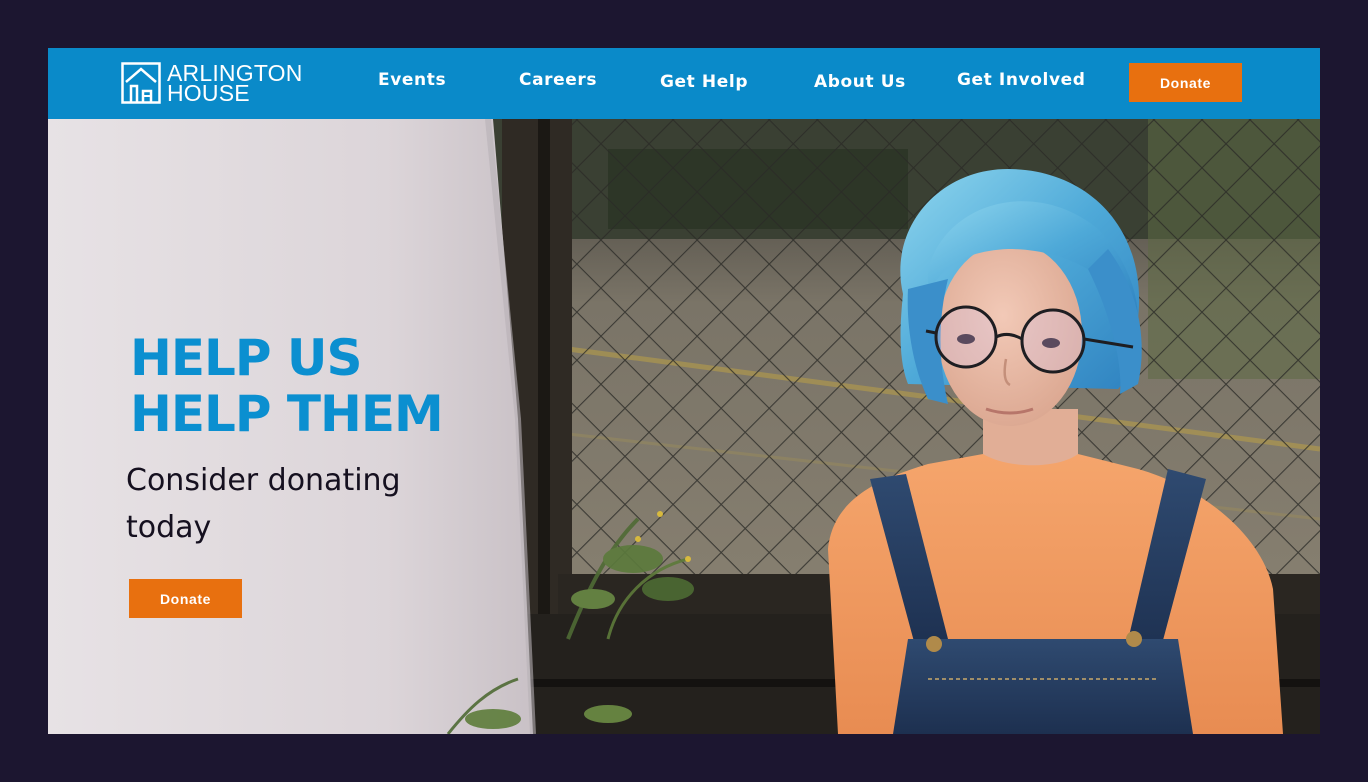 The height and width of the screenshot is (782, 1368). What do you see at coordinates (860, 82) in the screenshot?
I see `nav-link-about-us: About Us` at bounding box center [860, 82].